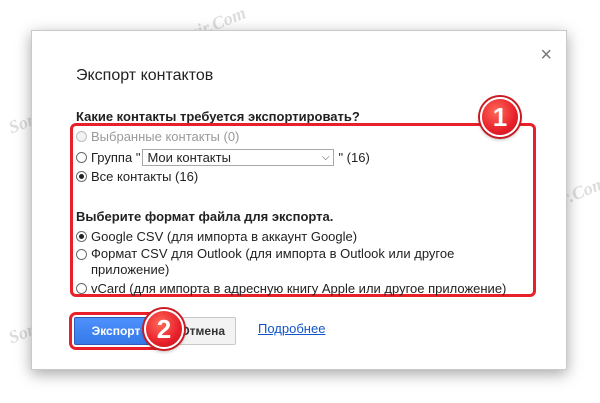 The height and width of the screenshot is (403, 600). Describe the element at coordinates (81, 254) in the screenshot. I see `radio-outlook-csv` at that location.